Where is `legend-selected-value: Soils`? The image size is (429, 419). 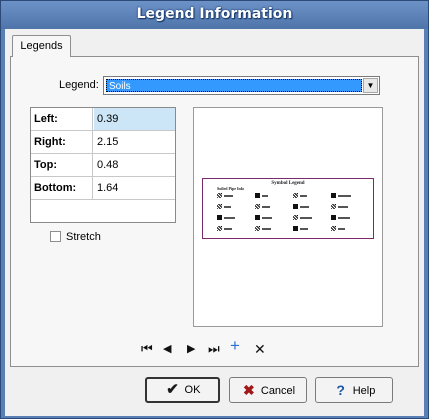
legend-selected-value: Soils is located at coordinates (234, 85).